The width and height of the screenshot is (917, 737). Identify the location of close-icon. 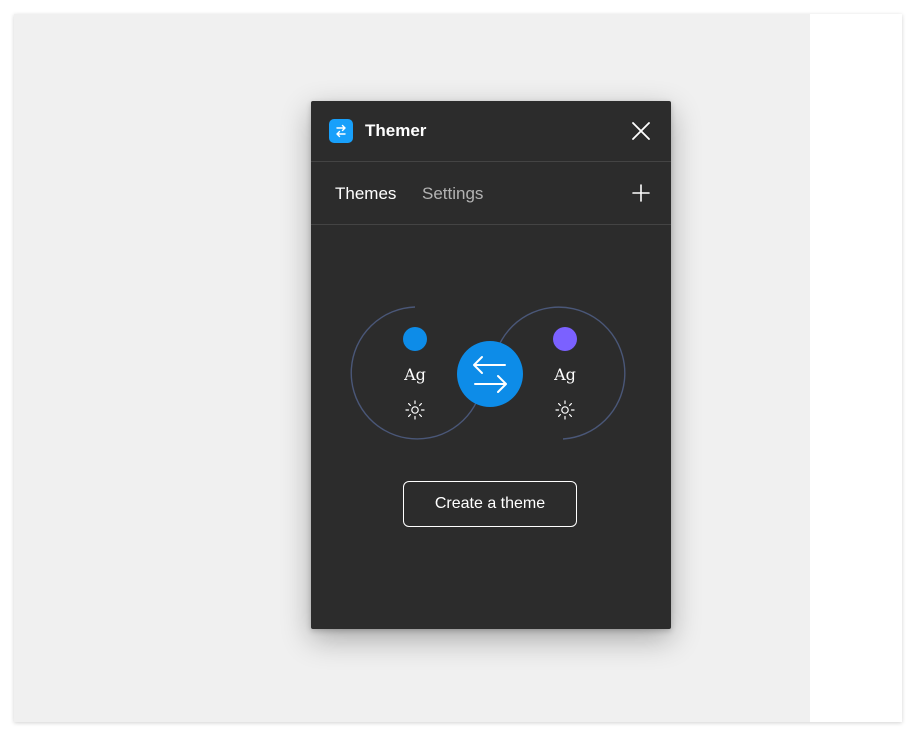
(641, 131).